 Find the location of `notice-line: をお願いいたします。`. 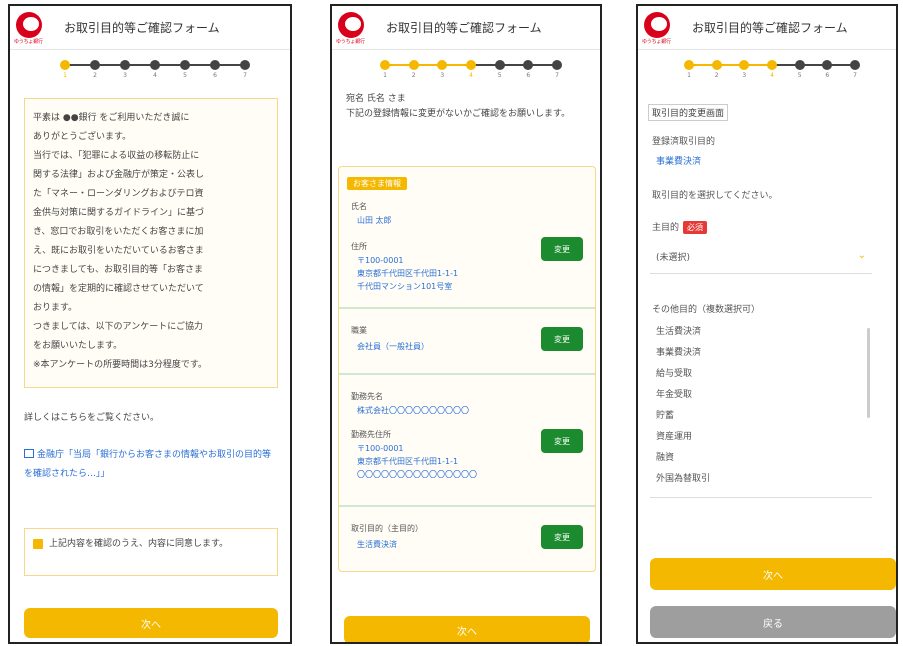

notice-line: をお願いいたします。 is located at coordinates (78, 346).